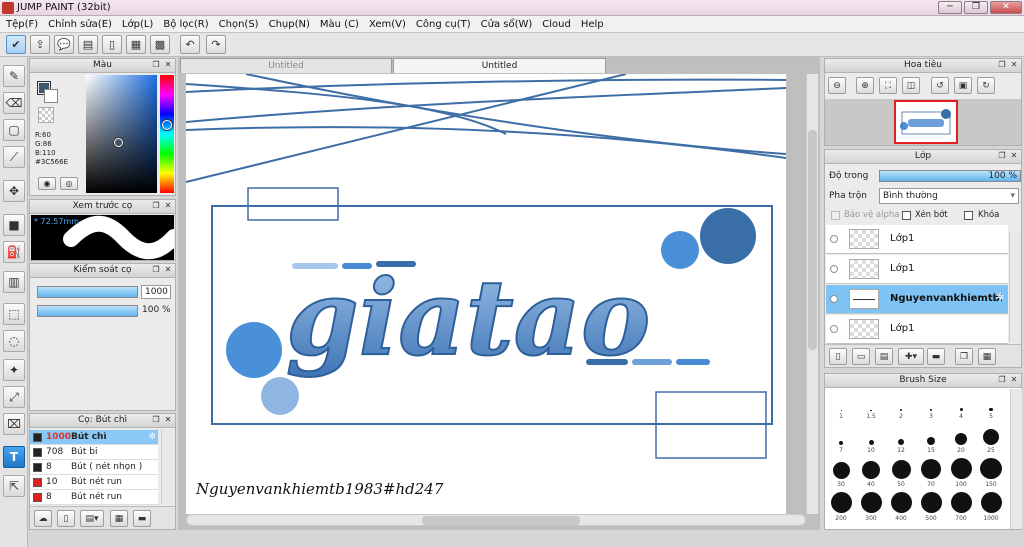 The width and height of the screenshot is (1024, 547). What do you see at coordinates (1006, 7) in the screenshot?
I see `close-button: ✕` at bounding box center [1006, 7].